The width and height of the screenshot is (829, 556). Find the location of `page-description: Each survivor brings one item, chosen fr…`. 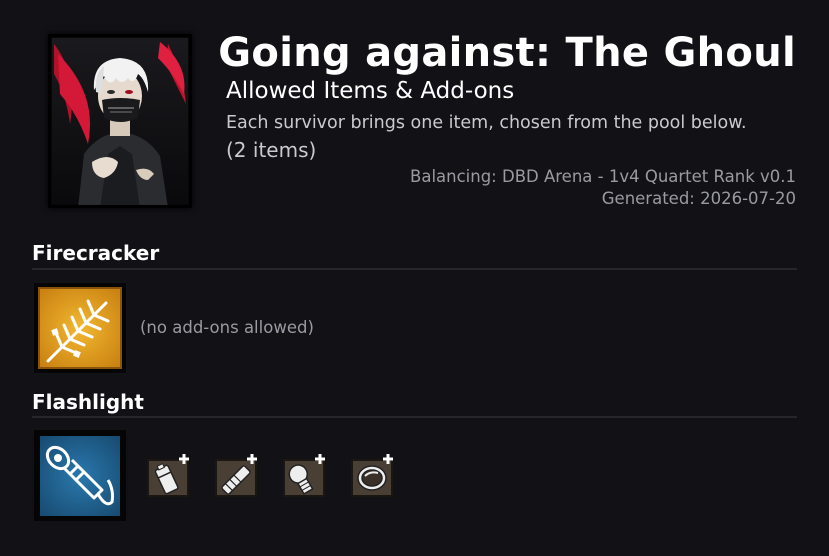

page-description: Each survivor brings one item, chosen fr… is located at coordinates (486, 123).